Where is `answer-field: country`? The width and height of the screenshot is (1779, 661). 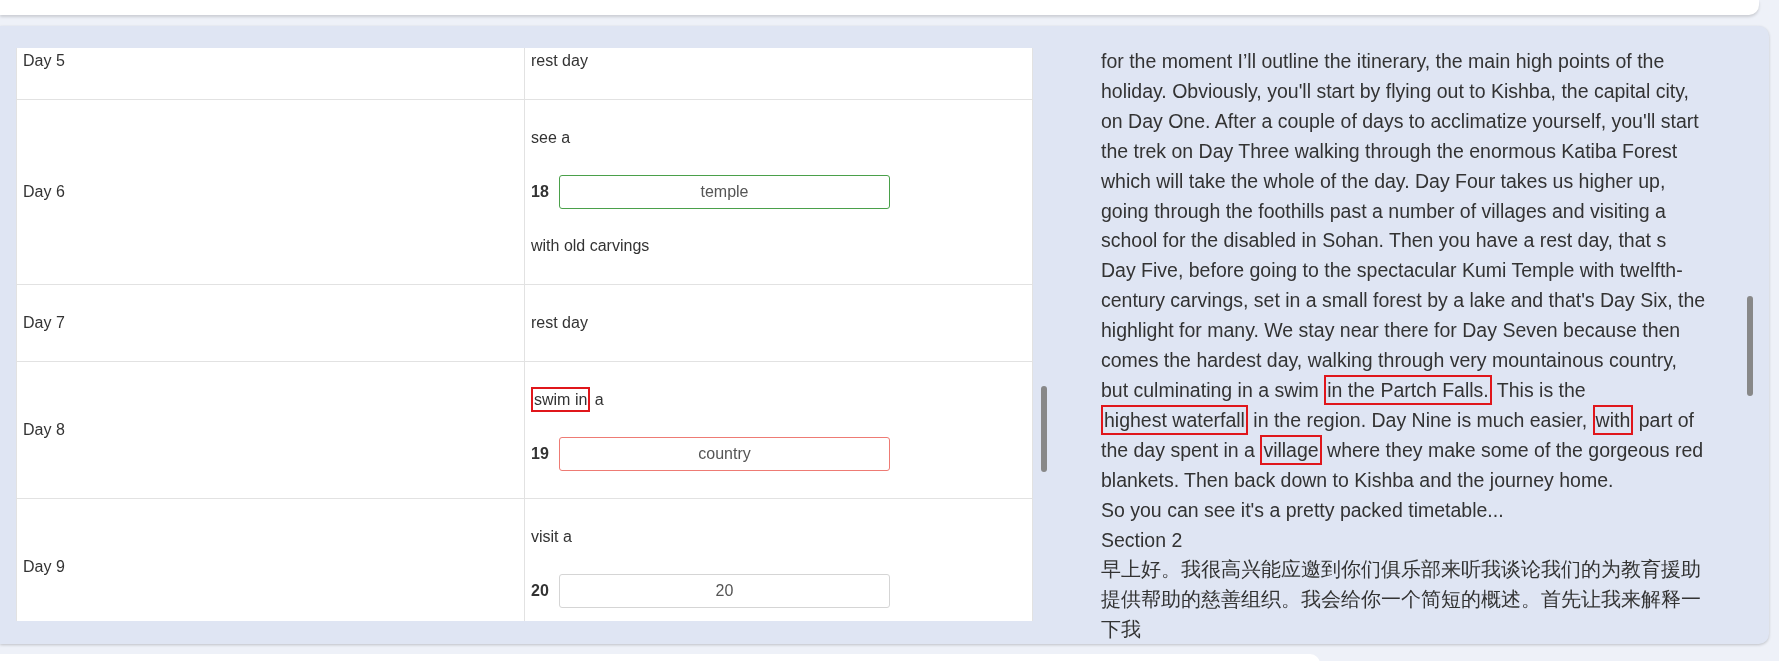 answer-field: country is located at coordinates (724, 454).